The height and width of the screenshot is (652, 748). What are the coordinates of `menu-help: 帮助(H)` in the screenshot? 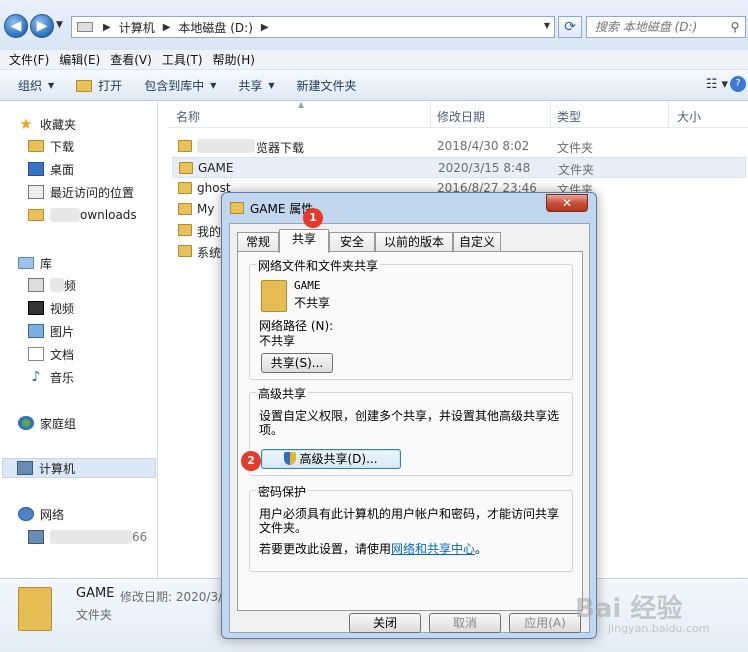 It's located at (234, 59).